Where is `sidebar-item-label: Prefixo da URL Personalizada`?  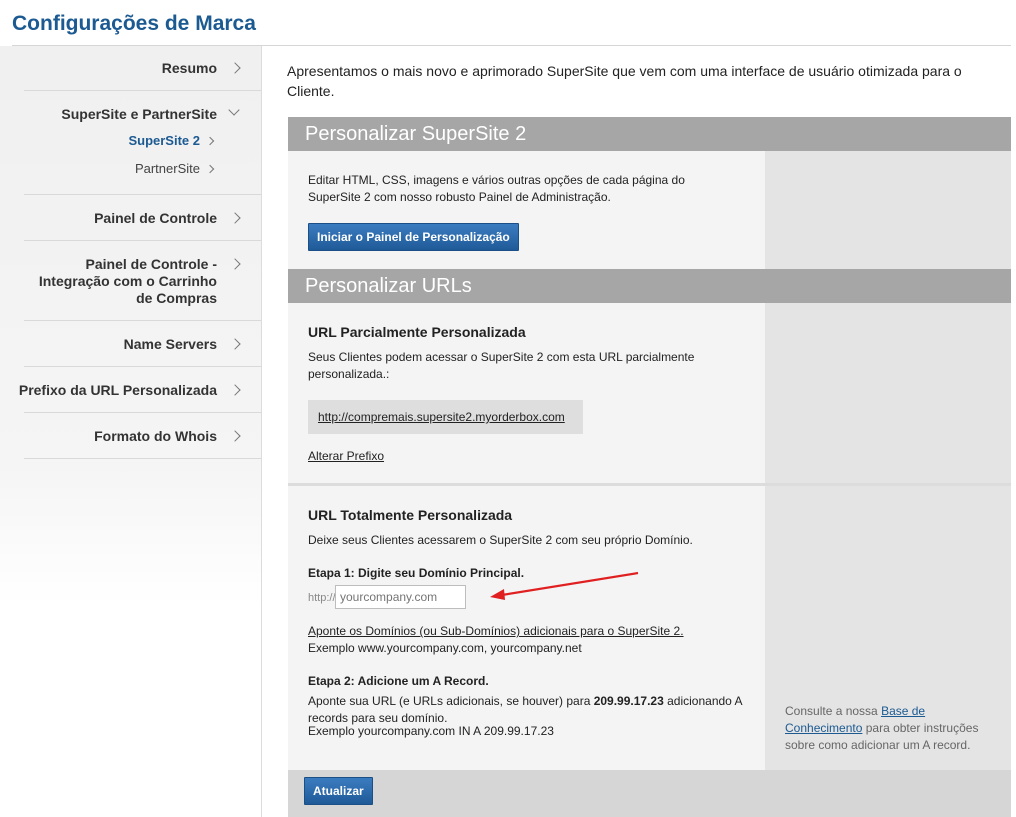
sidebar-item-label: Prefixo da URL Personalizada is located at coordinates (117, 390).